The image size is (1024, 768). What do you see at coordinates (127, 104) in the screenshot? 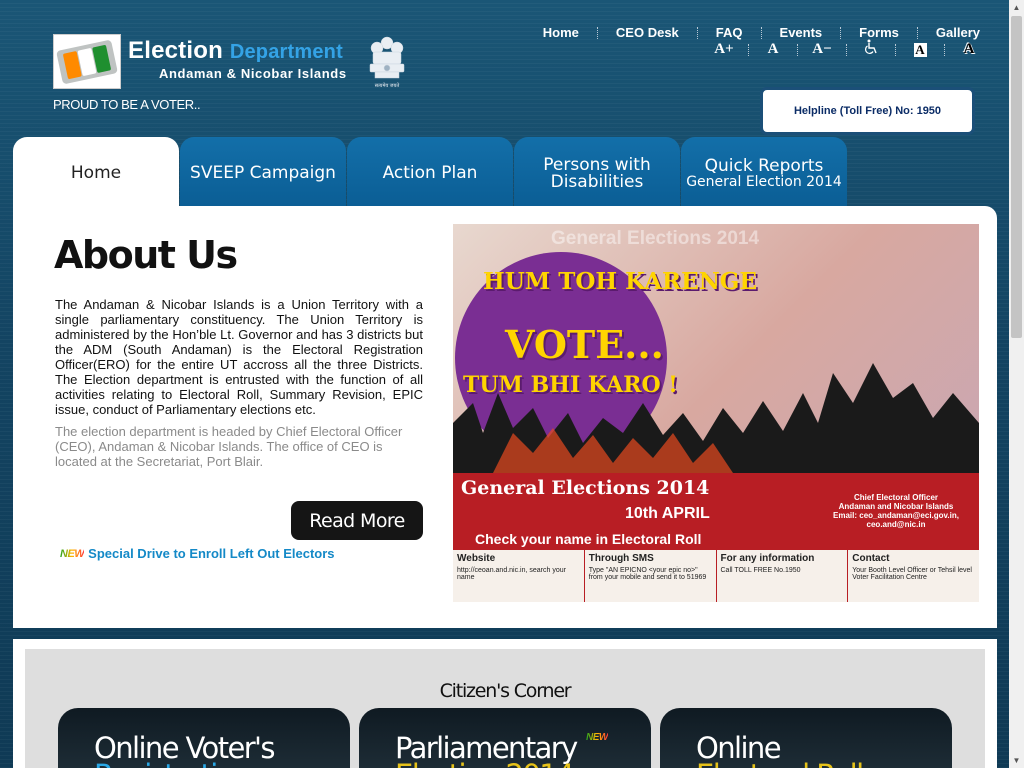
I see `tagline: PROUD TO BE A VOTER..` at bounding box center [127, 104].